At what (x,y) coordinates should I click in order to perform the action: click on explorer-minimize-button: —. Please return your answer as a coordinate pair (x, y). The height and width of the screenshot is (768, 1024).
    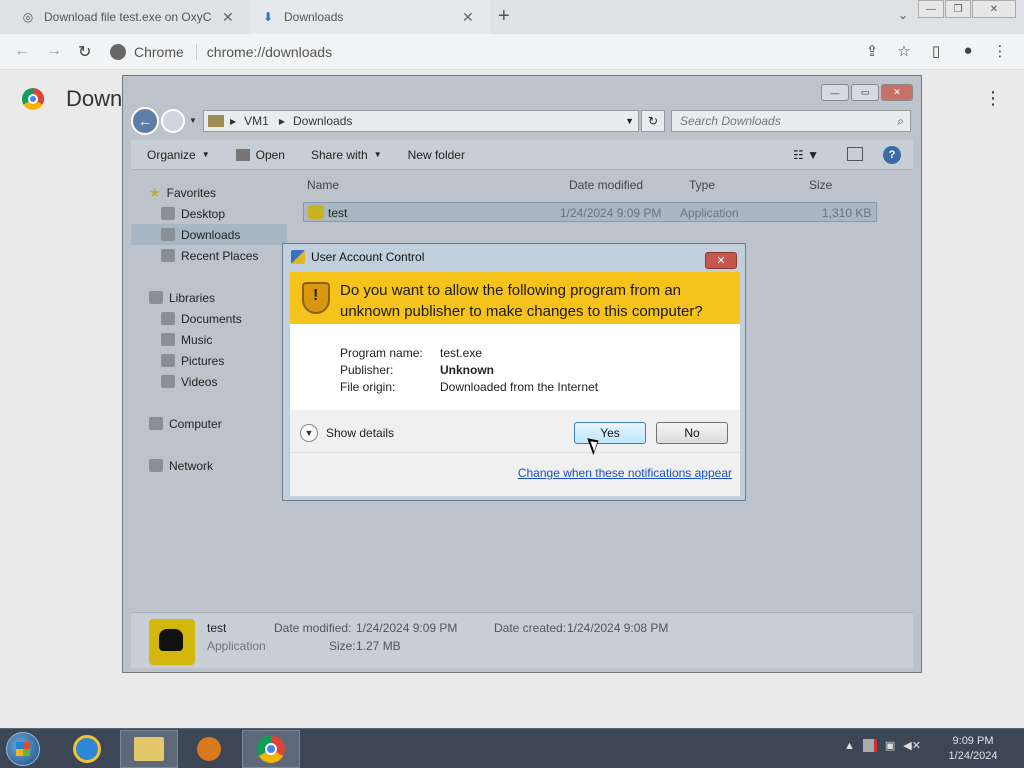
    Looking at the image, I should click on (835, 92).